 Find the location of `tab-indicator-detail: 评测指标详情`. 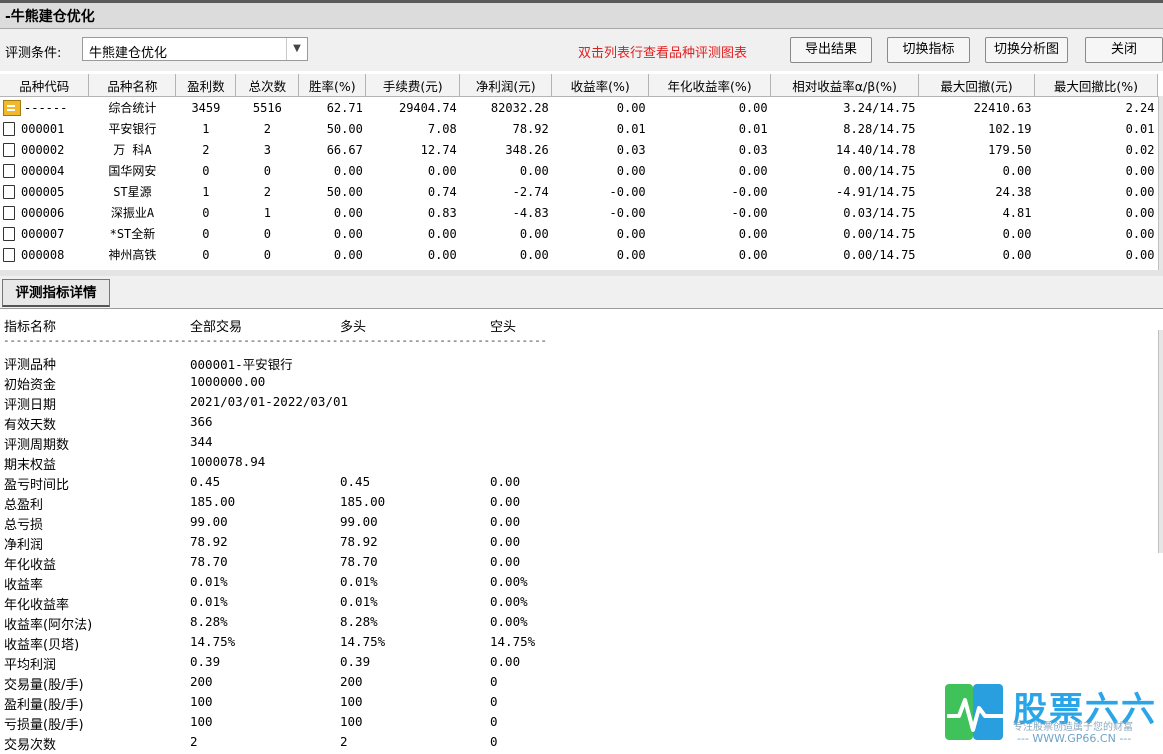

tab-indicator-detail: 评测指标详情 is located at coordinates (56, 293).